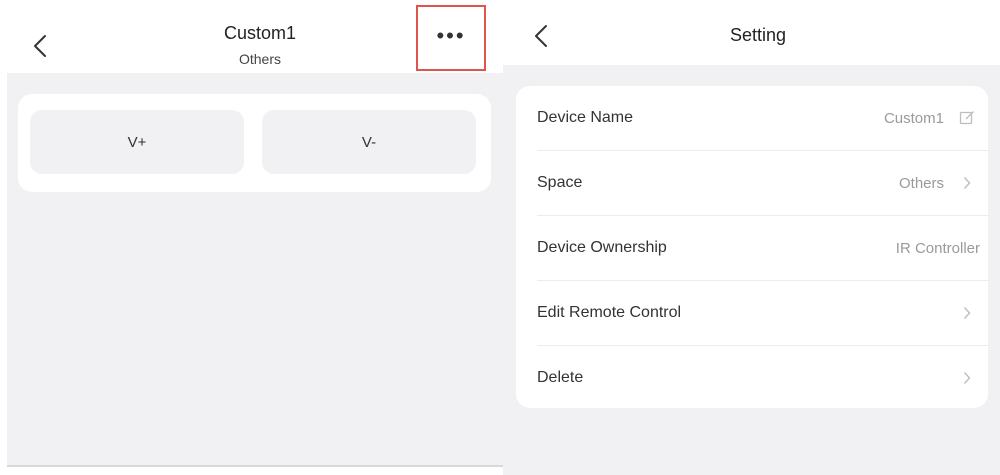 This screenshot has height=475, width=1000. I want to click on remote-keys-card: V+ V-, so click(254, 143).